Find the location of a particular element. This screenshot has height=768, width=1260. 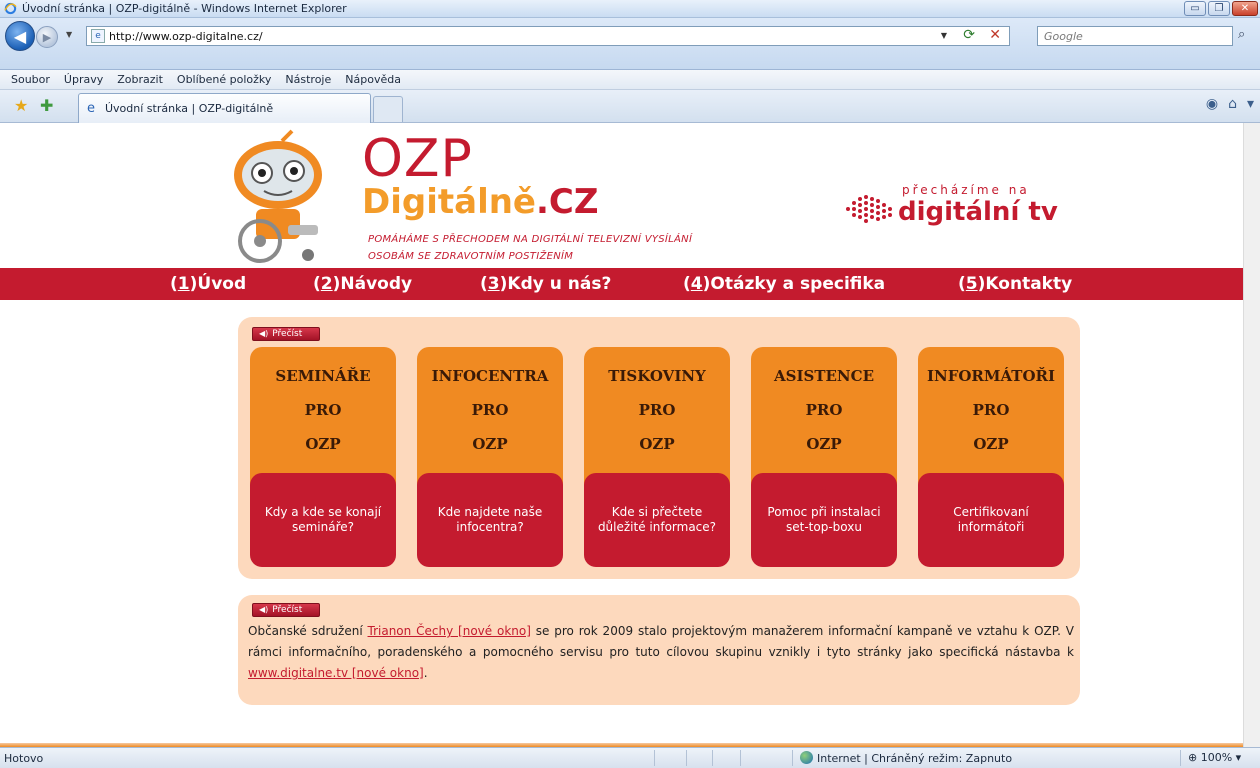

back-arrow-icon: ◀ is located at coordinates (20, 36).